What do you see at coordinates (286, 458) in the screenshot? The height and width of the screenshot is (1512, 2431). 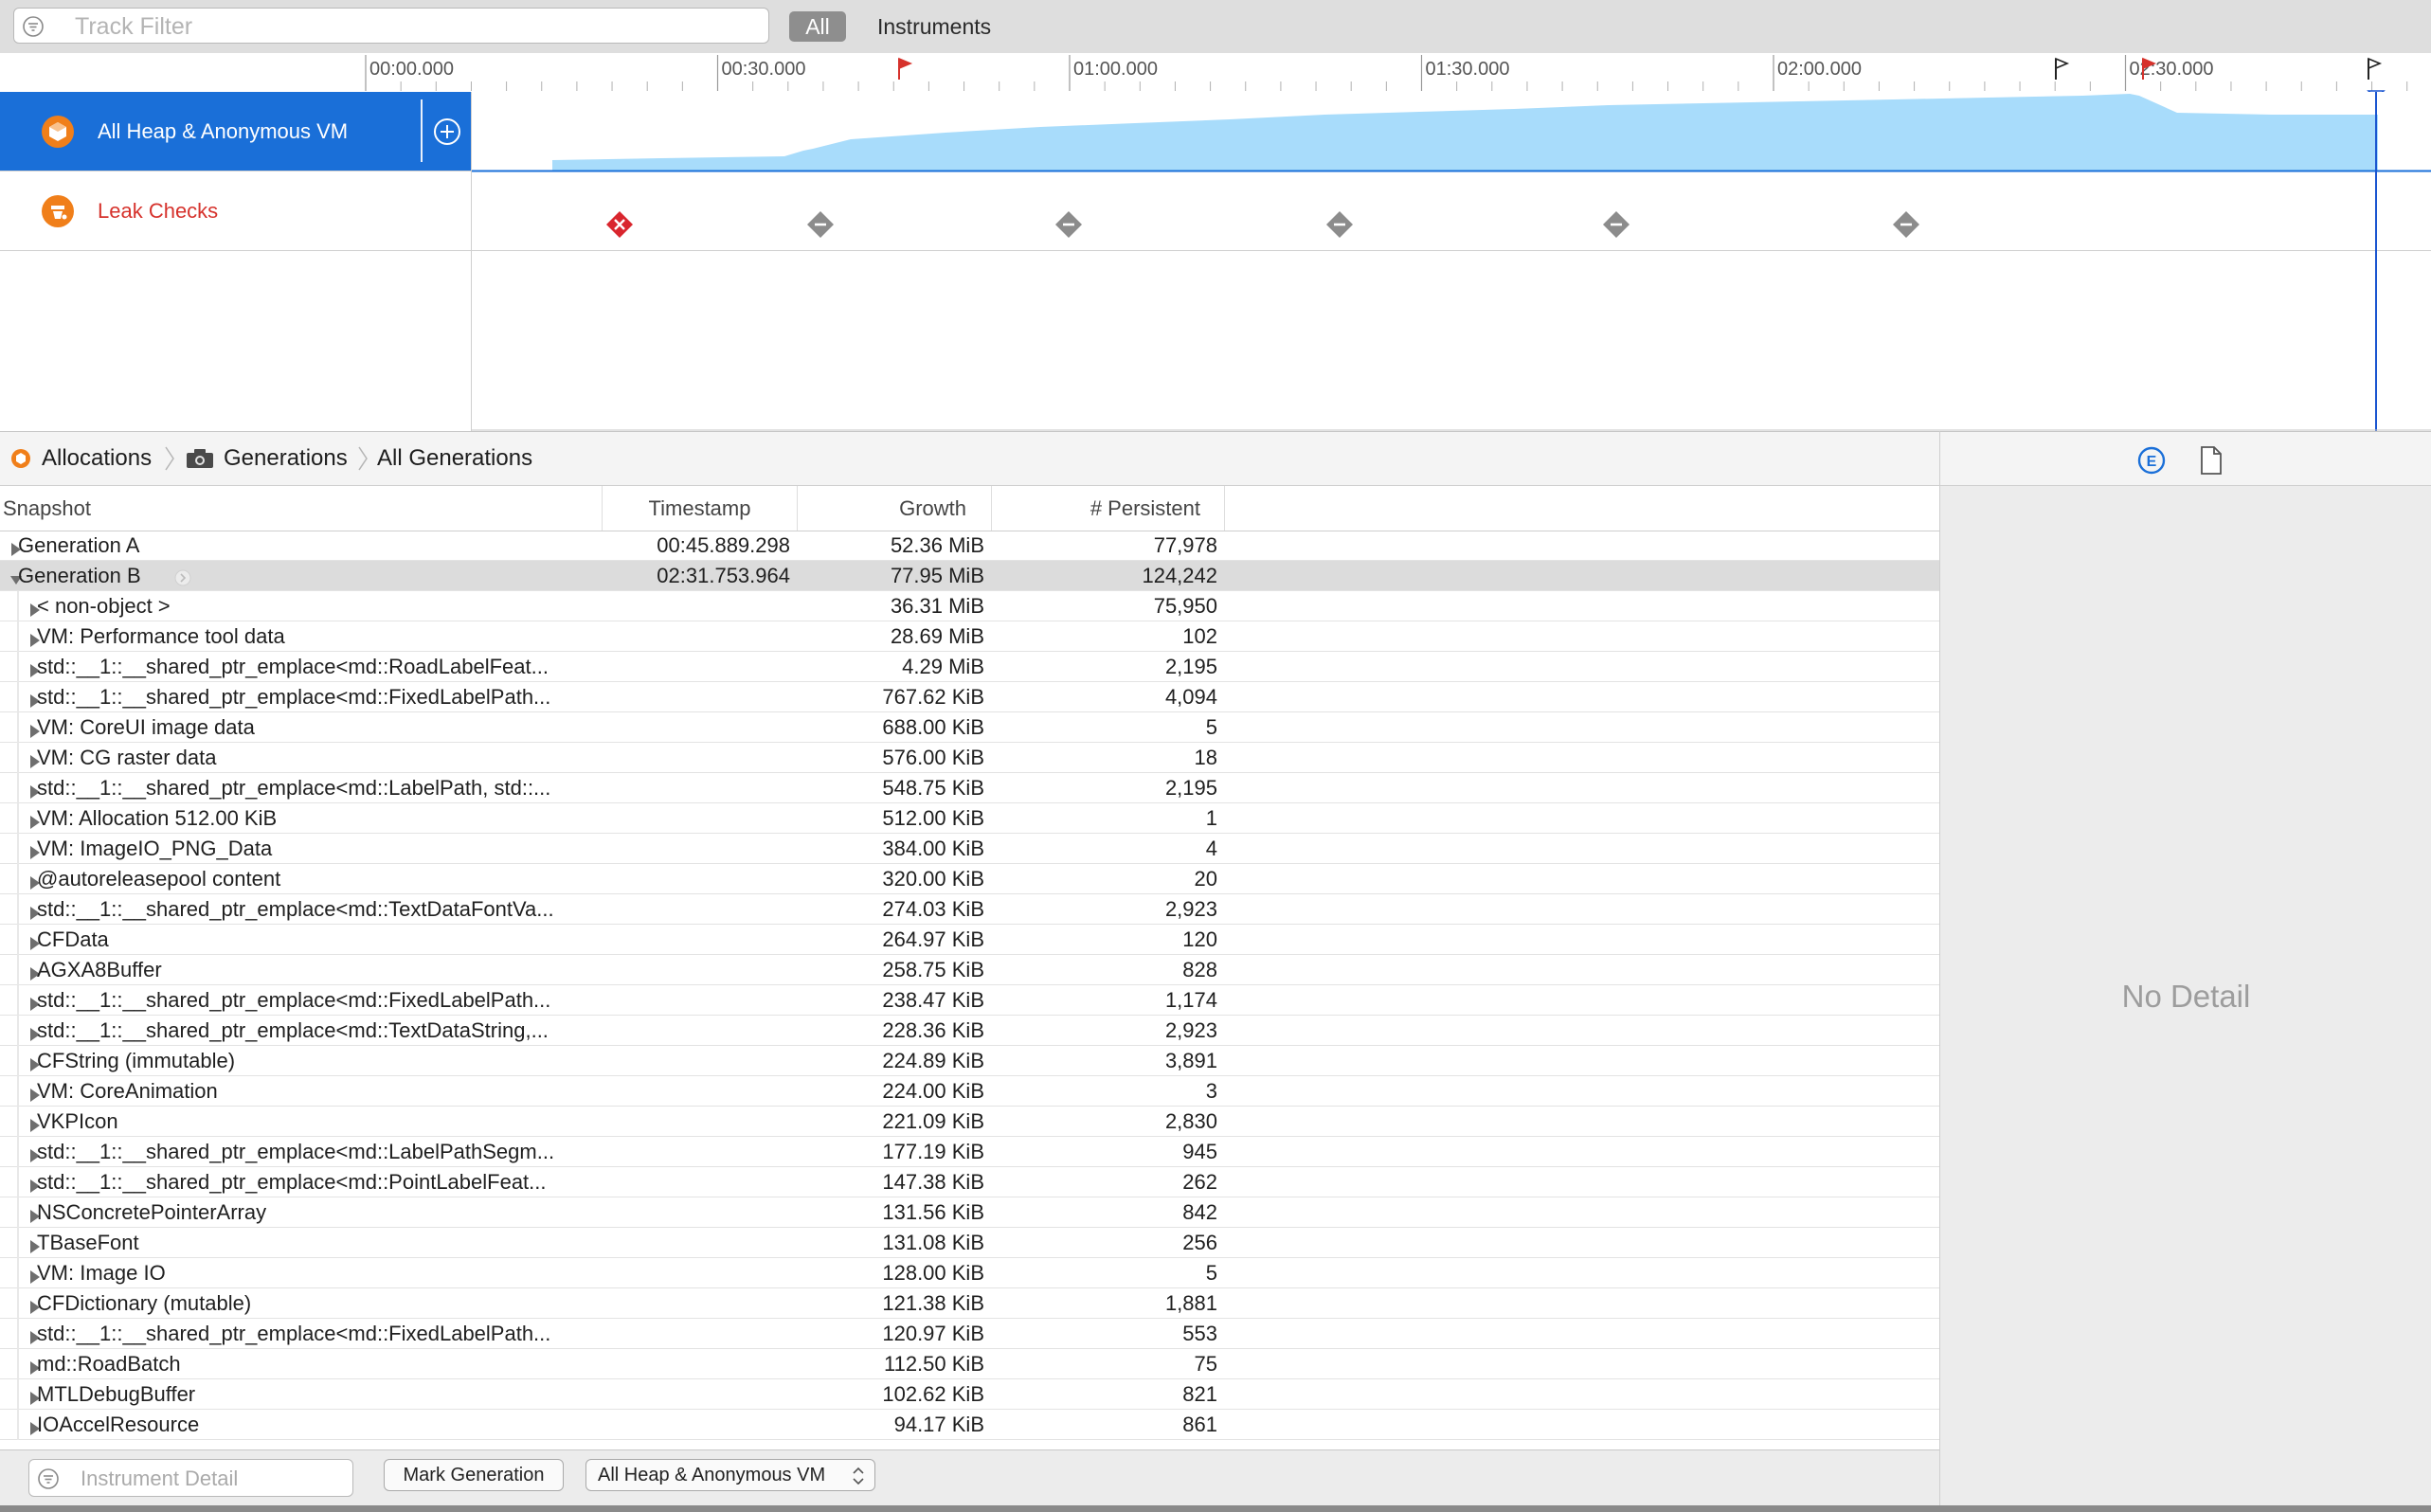 I see `breadcrumb-generations: Generations` at bounding box center [286, 458].